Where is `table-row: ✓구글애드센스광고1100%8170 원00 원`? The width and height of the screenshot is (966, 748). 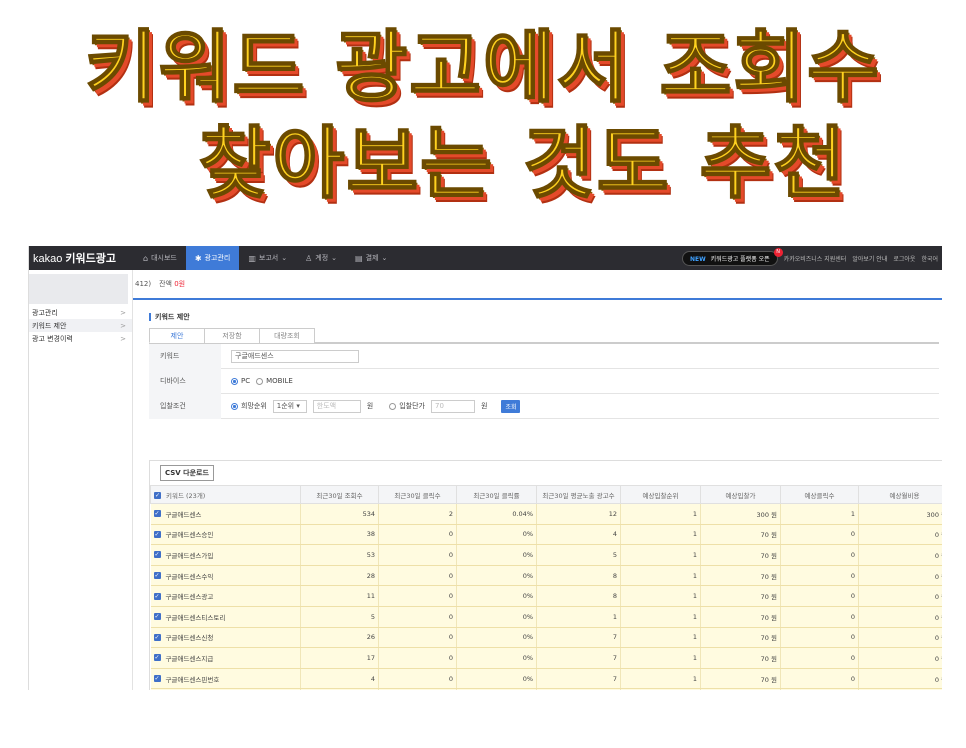
table-row: ✓구글애드센스광고1100%8170 원00 원 is located at coordinates (546, 596).